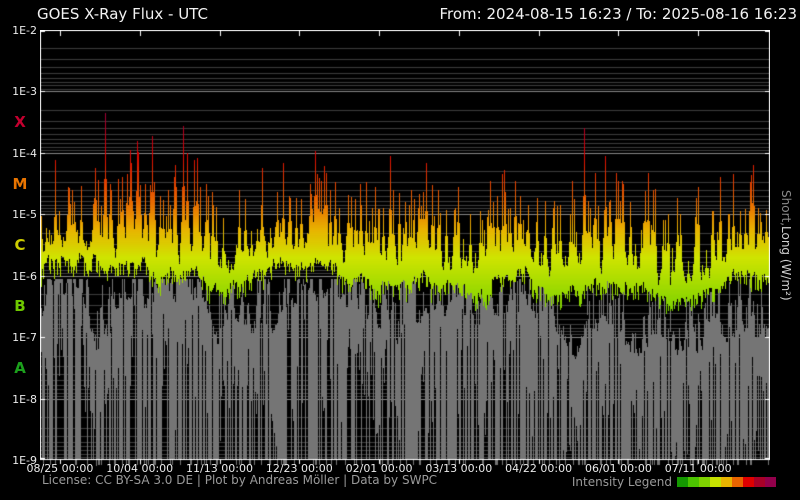 Image resolution: width=800 pixels, height=500 pixels. Describe the element at coordinates (618, 468) in the screenshot. I see `x-tick-label: 06/01 00:00` at that location.